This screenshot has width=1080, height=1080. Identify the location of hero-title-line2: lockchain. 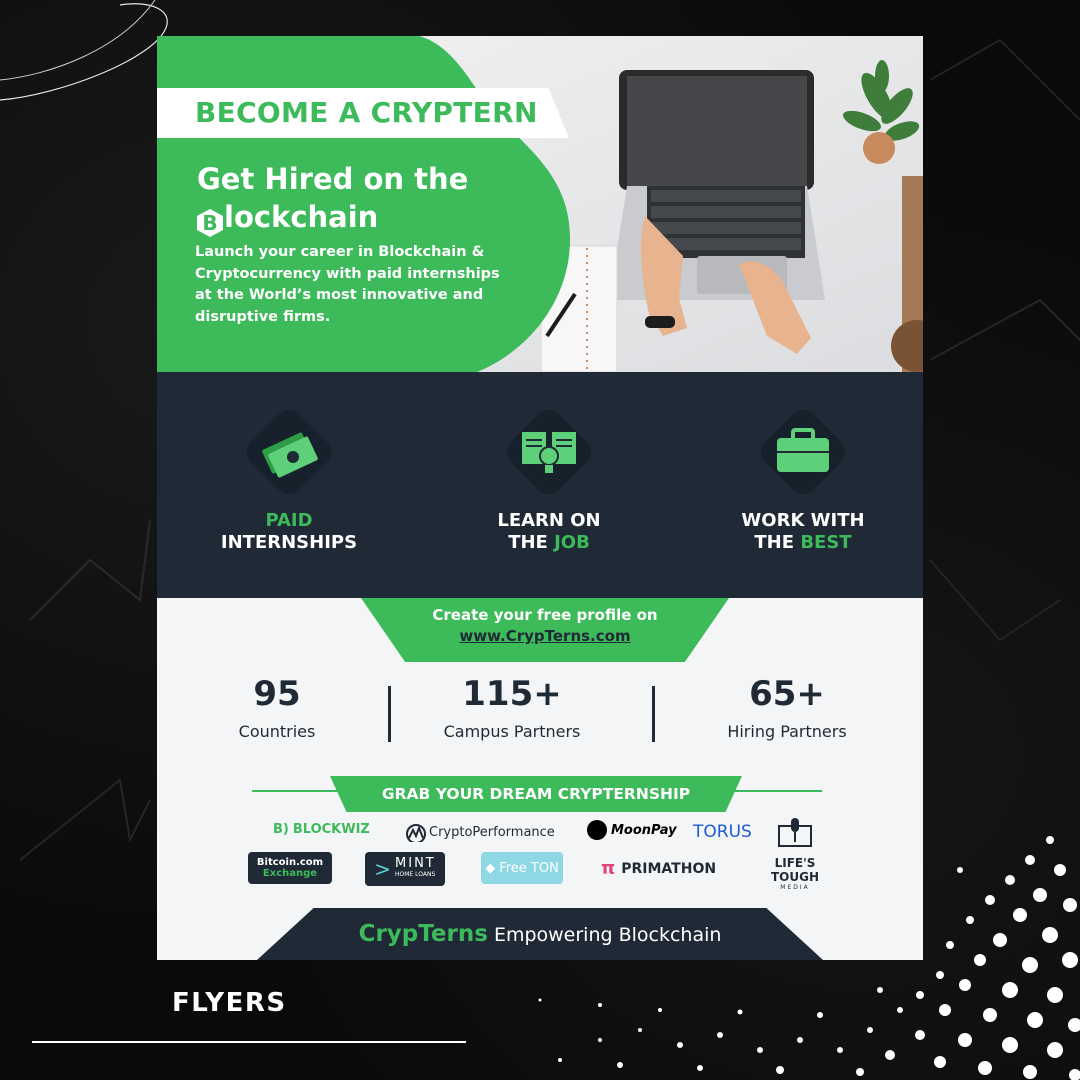
(301, 217).